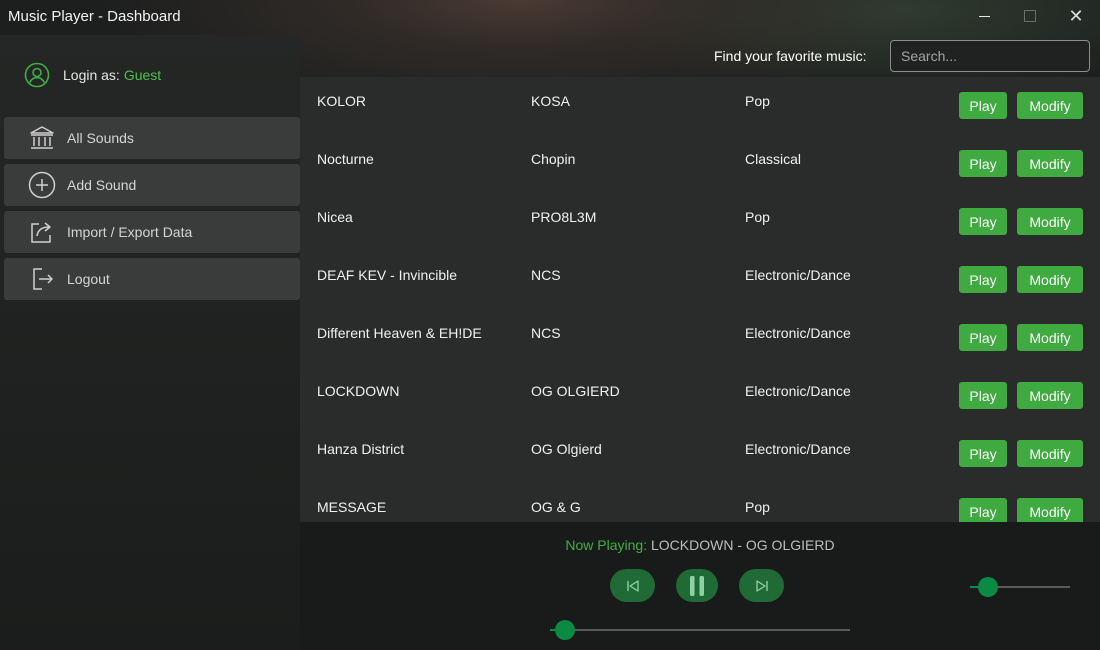  I want to click on minimize-button, so click(984, 16).